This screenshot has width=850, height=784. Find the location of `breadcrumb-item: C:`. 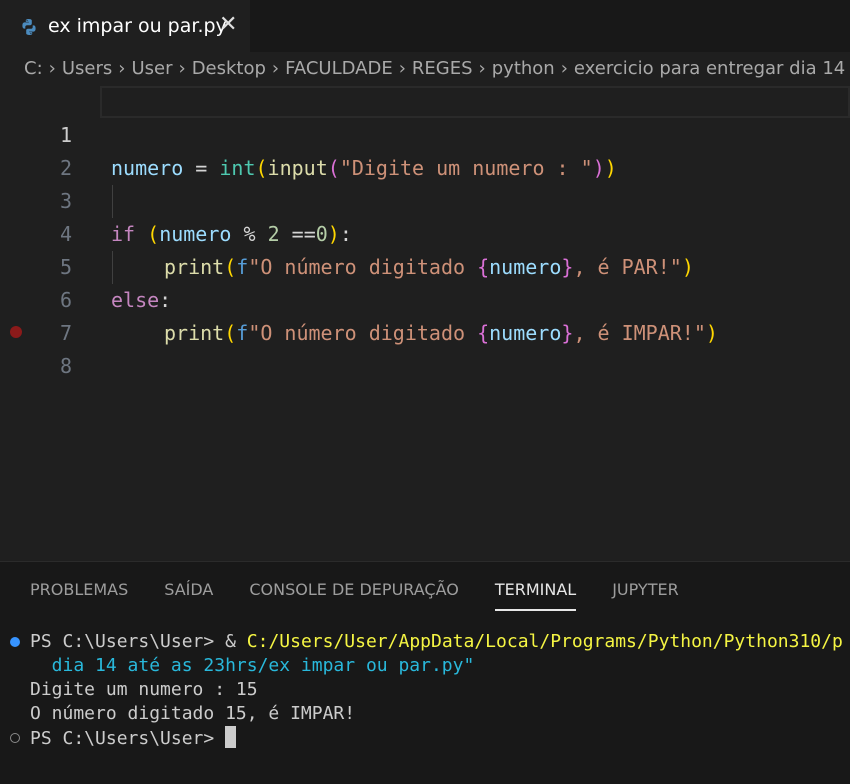

breadcrumb-item: C: is located at coordinates (33, 68).